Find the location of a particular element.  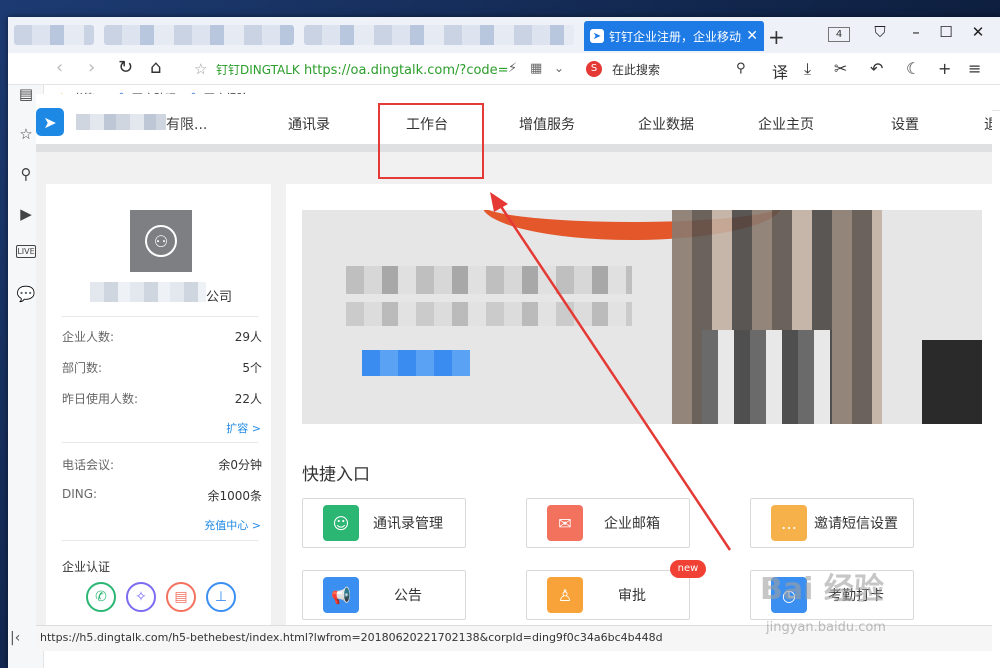

stat-value: 余0分钟 is located at coordinates (240, 465).